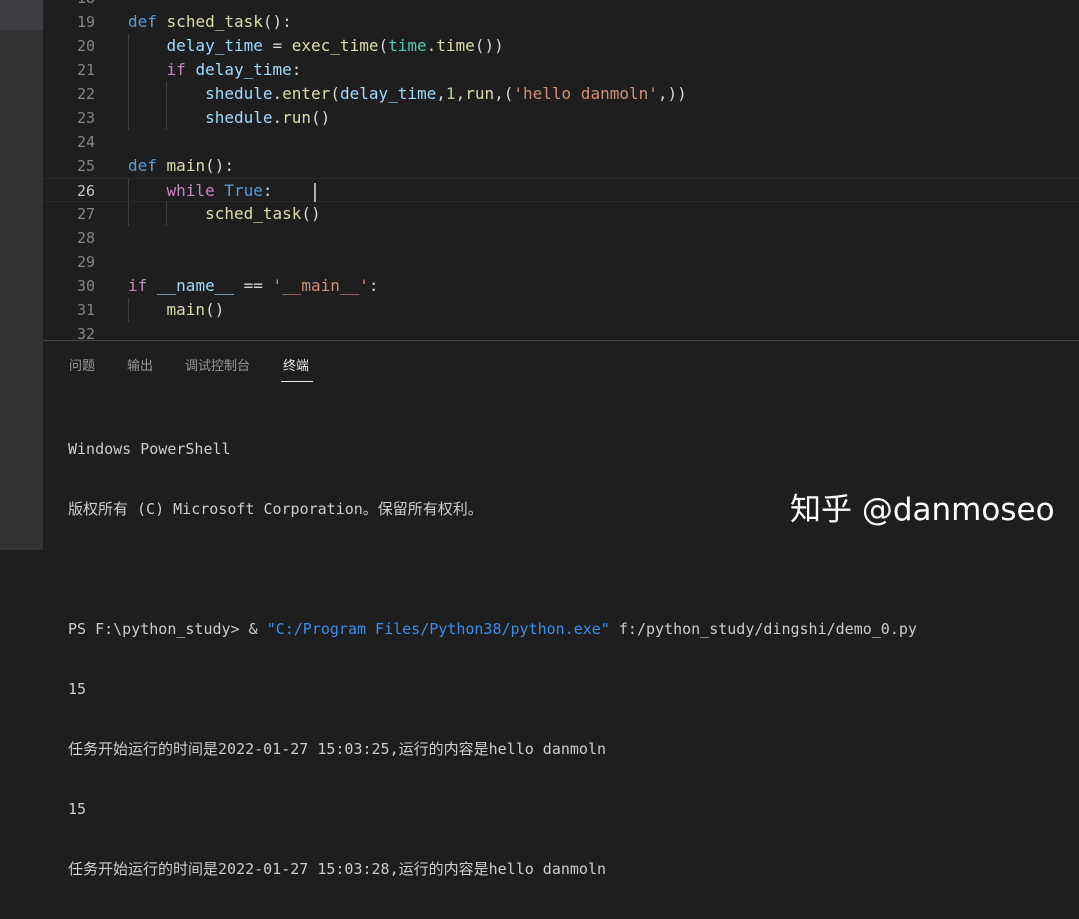 The image size is (1079, 919). Describe the element at coordinates (561, 331) in the screenshot. I see `code-line: 32` at that location.